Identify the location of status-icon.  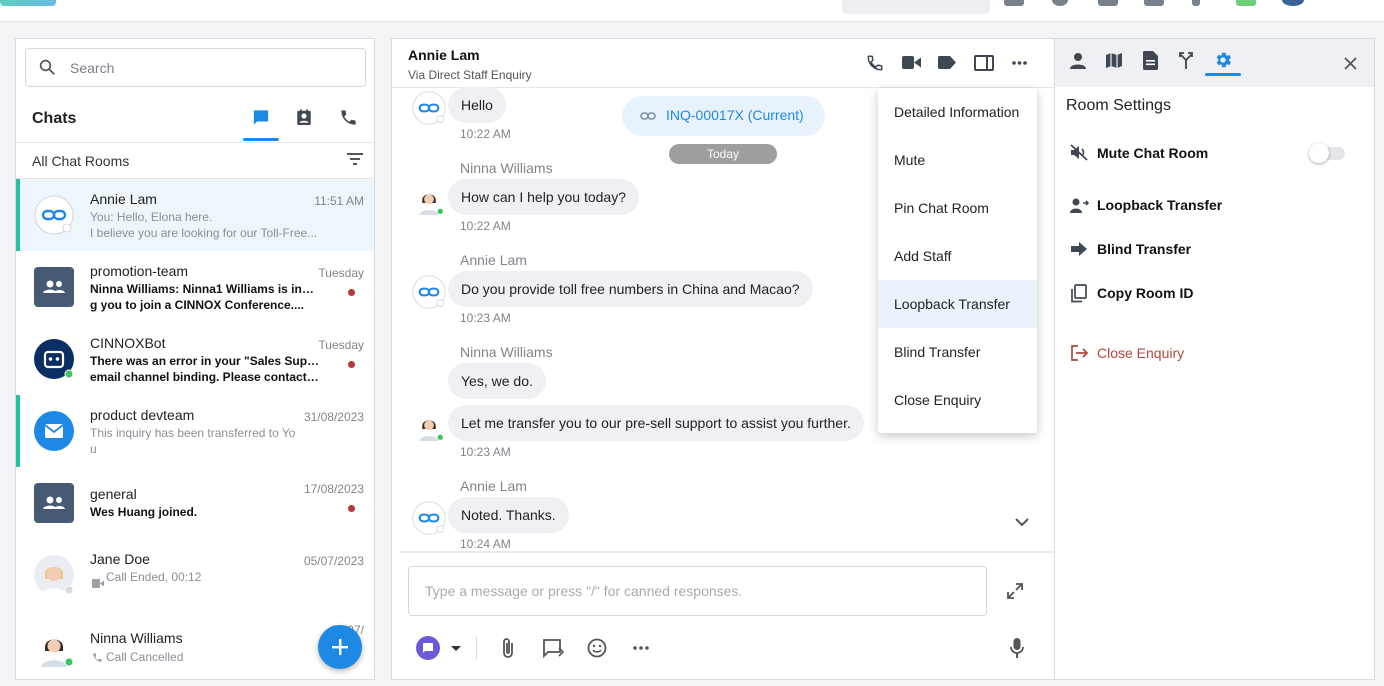
(1060, 3).